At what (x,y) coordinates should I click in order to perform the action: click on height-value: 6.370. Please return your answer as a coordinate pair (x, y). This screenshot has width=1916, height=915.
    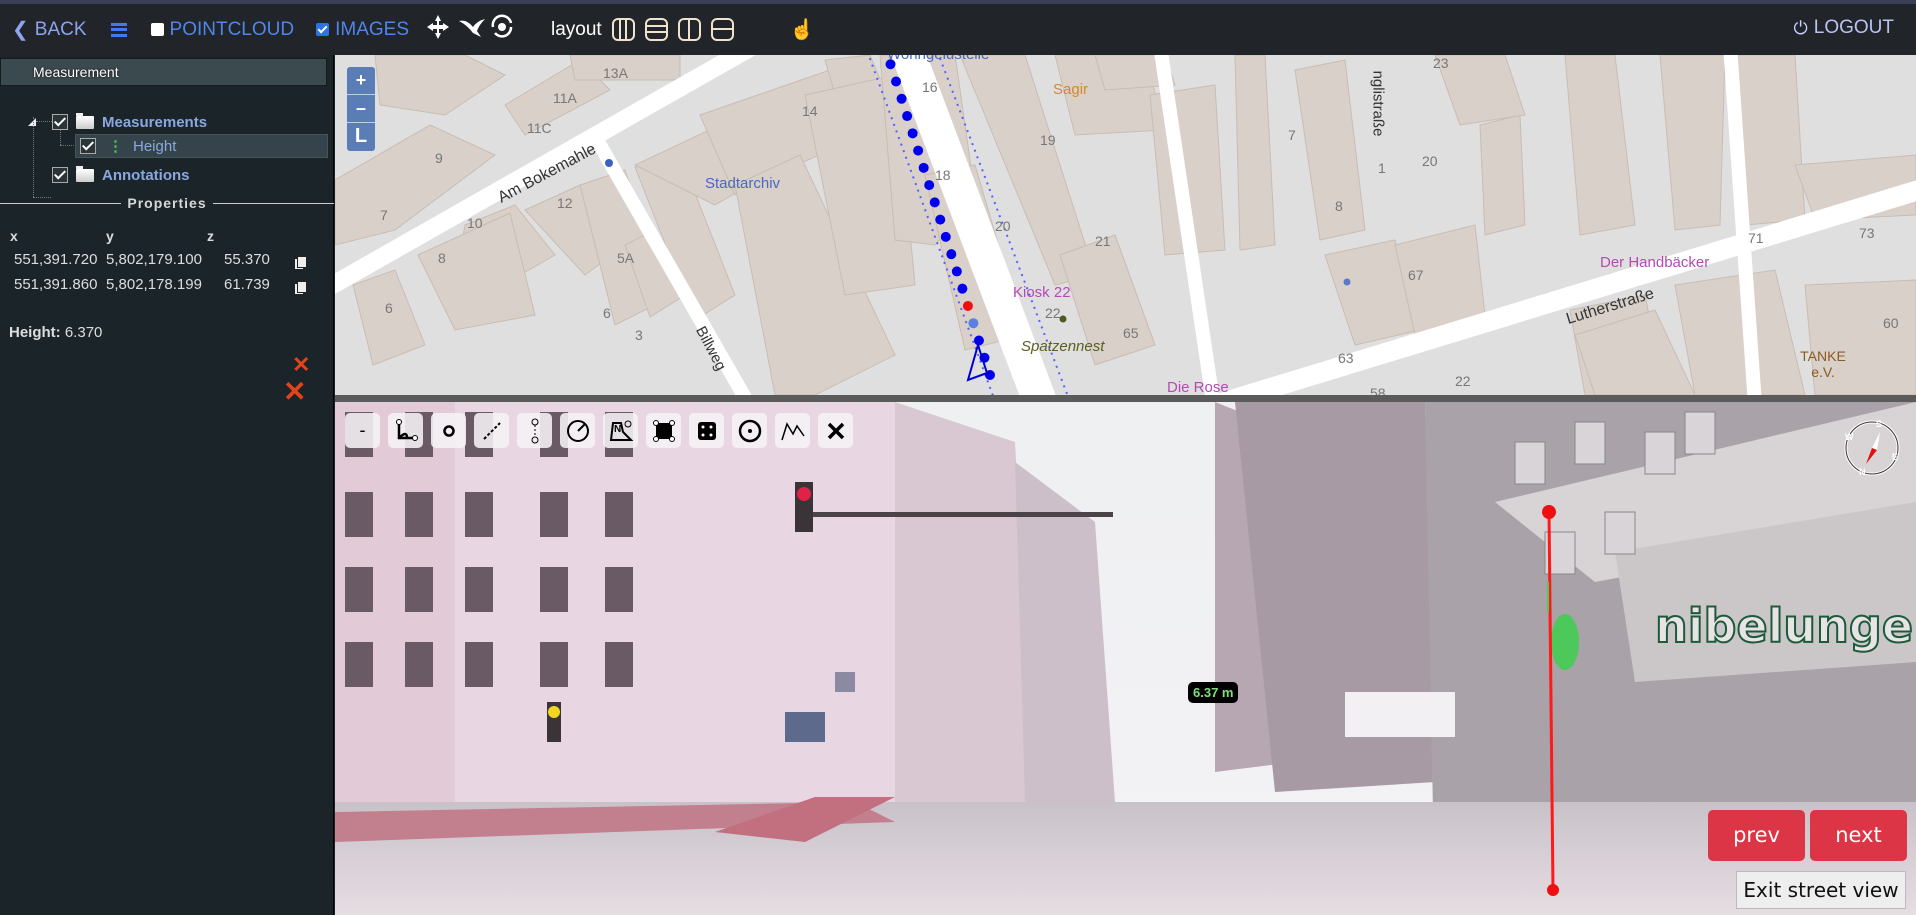
    Looking at the image, I should click on (83, 332).